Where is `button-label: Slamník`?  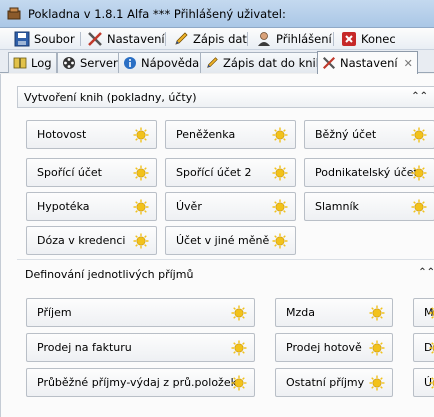 button-label: Slamník is located at coordinates (337, 206).